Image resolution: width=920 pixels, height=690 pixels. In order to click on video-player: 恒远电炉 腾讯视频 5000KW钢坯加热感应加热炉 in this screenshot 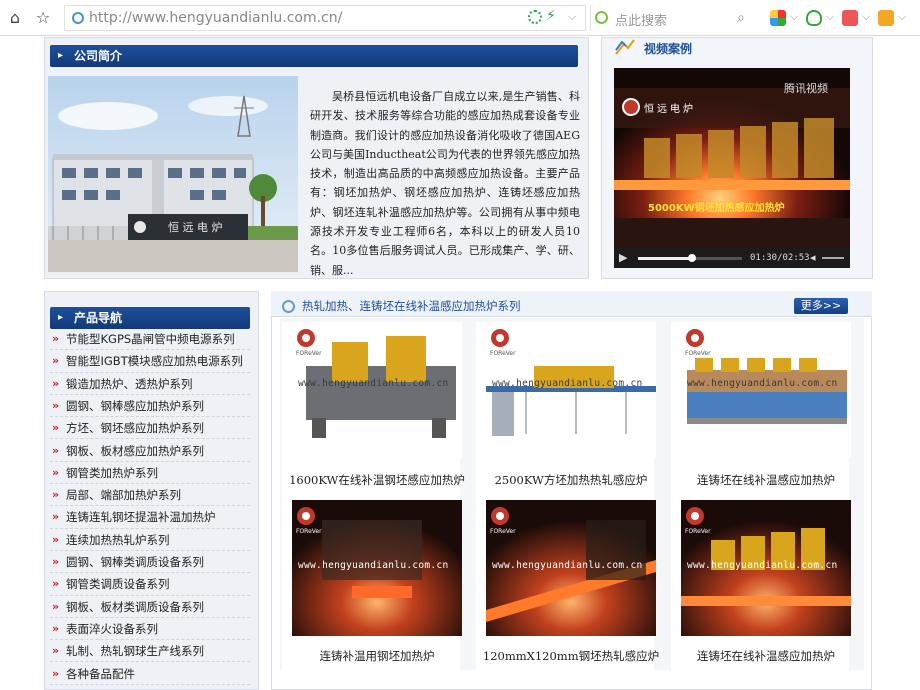, I will do `click(732, 168)`.